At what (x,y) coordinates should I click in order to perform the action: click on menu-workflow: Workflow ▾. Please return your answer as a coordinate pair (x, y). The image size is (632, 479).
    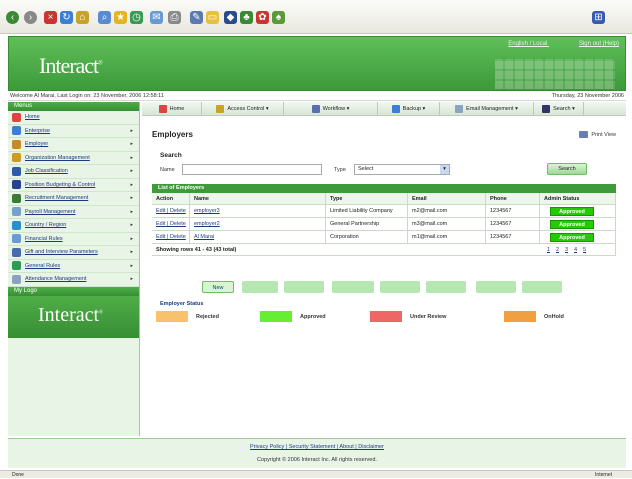
    Looking at the image, I should click on (331, 109).